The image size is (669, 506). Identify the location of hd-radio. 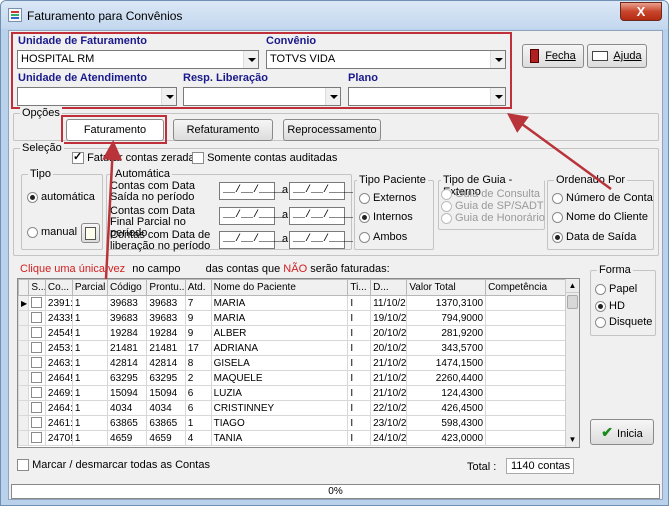
(600, 306).